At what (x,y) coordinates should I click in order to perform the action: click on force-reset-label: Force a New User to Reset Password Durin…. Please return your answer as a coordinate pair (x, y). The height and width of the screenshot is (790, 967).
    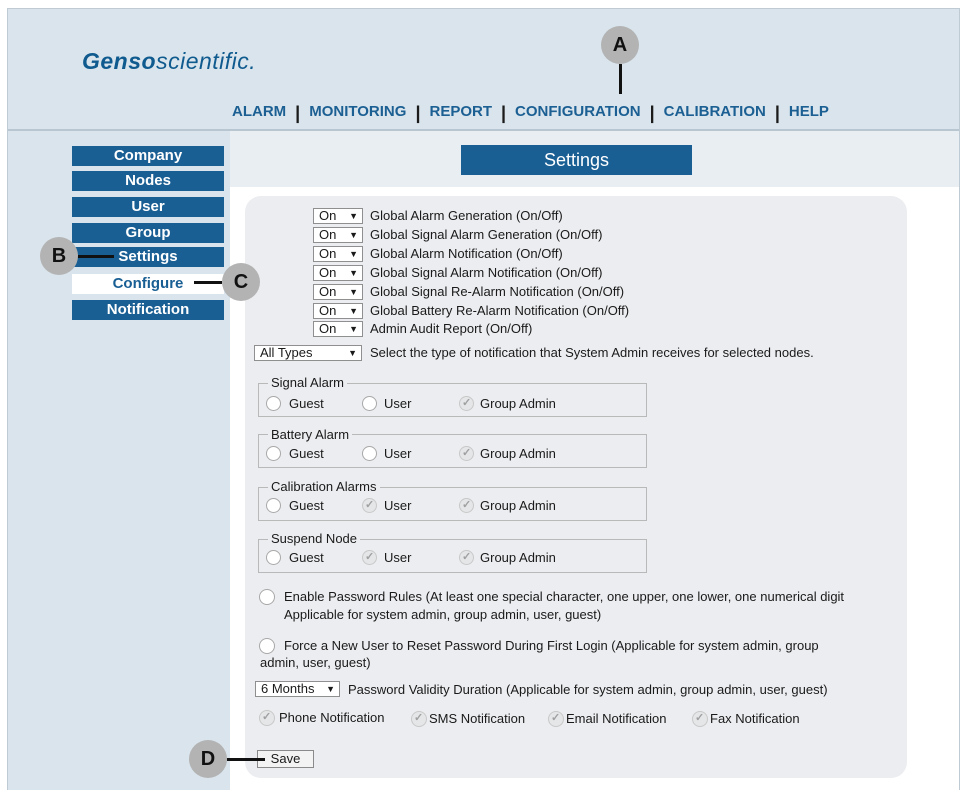
    Looking at the image, I should click on (551, 645).